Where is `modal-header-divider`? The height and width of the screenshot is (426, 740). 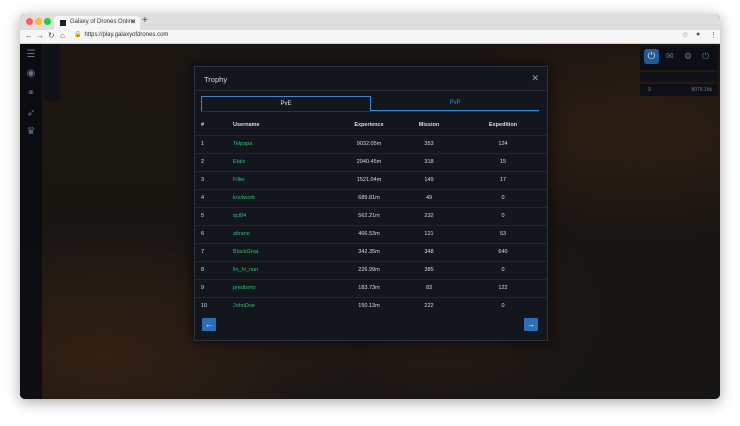
modal-header-divider is located at coordinates (371, 90).